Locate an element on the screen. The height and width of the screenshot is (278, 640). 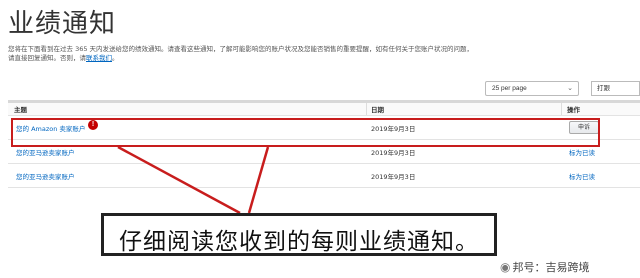
annotation-arrow-left is located at coordinates (179, 180).